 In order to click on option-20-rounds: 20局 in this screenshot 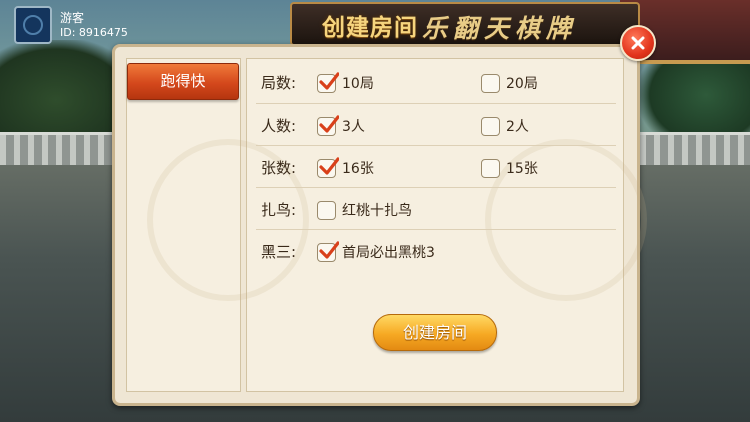, I will do `click(509, 83)`.